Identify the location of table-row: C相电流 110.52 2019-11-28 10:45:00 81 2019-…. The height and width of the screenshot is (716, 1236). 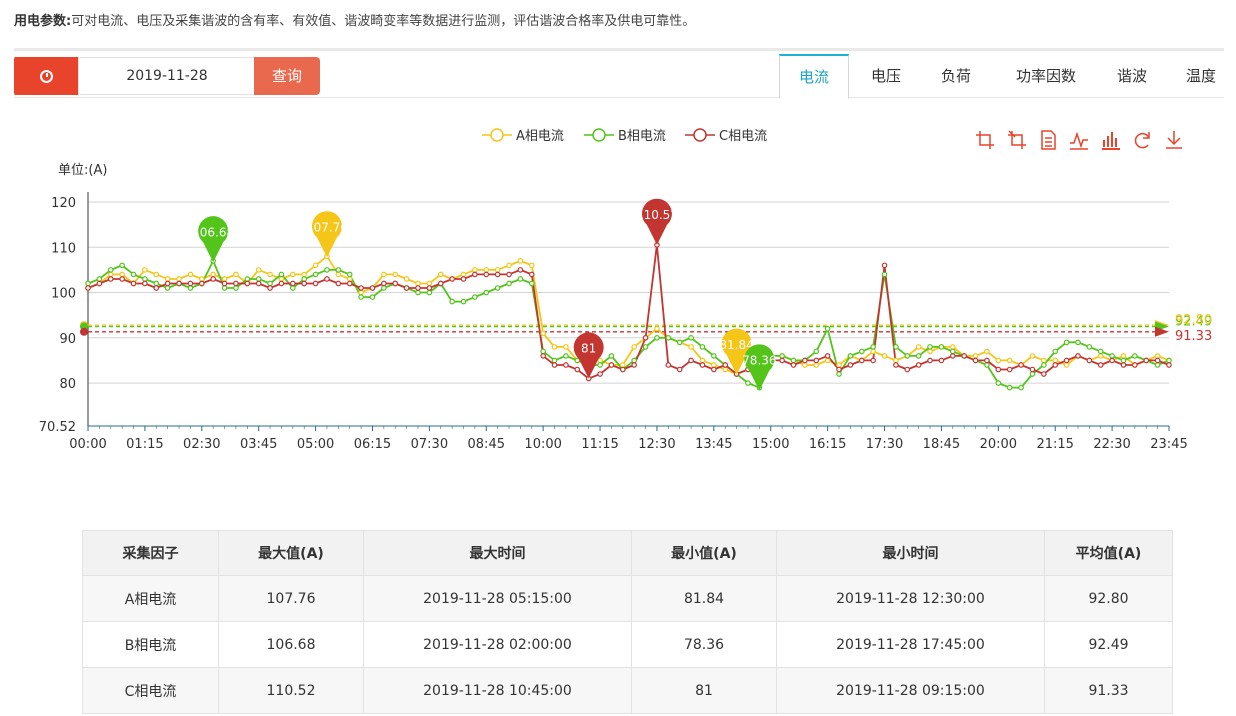
(627, 690).